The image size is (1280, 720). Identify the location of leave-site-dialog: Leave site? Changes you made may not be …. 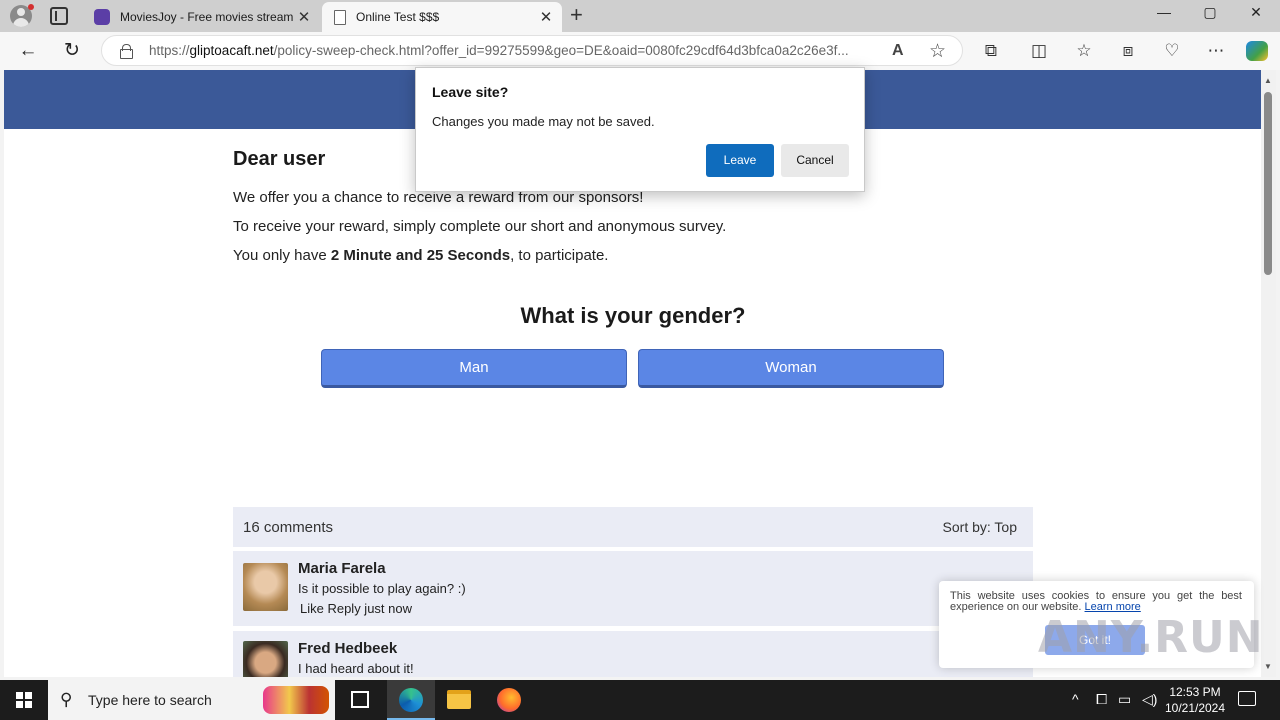
(640, 129).